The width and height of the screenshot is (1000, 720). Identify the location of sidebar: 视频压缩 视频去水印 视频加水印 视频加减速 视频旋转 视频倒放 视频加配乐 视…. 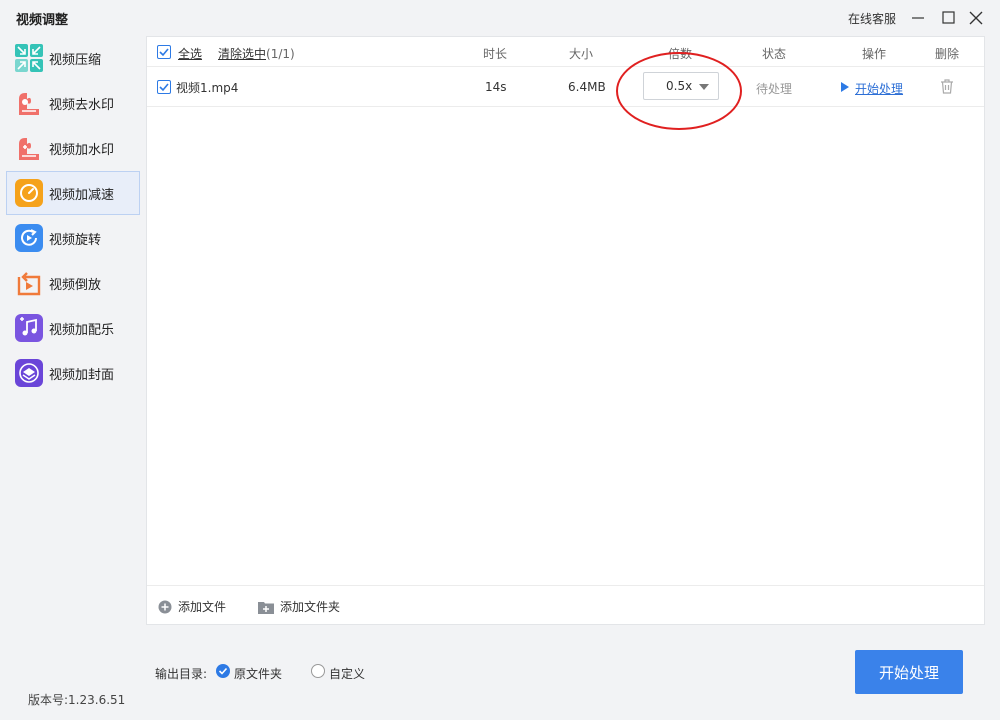
(73, 378).